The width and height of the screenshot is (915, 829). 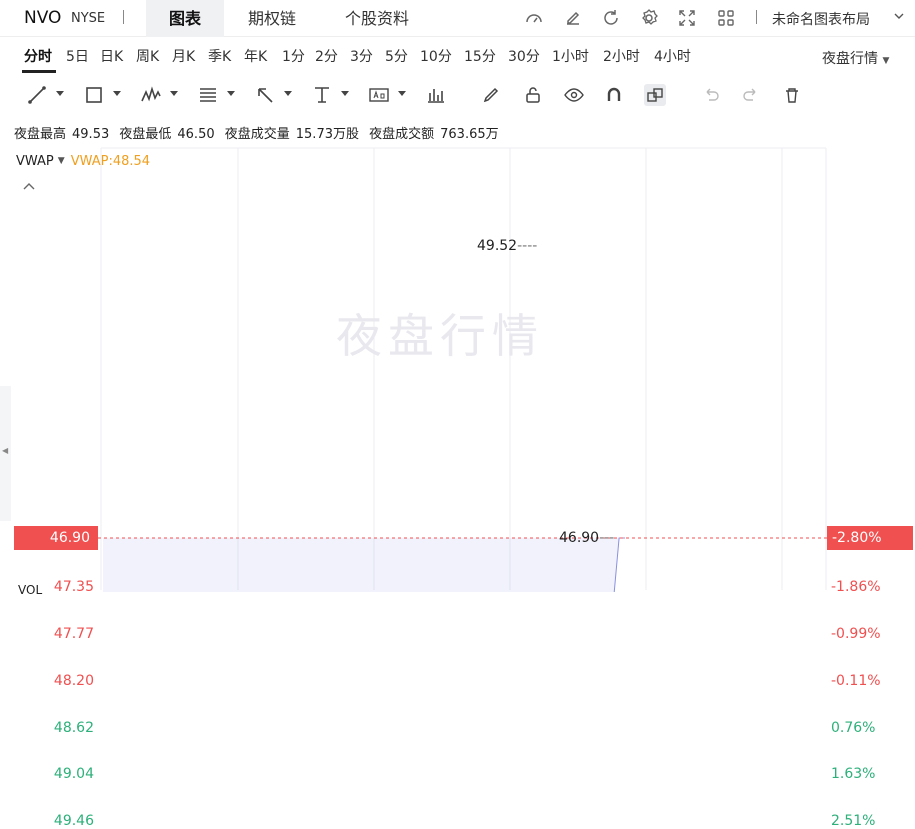 I want to click on session-dropdown-label: 夜盘行情, so click(x=850, y=59).